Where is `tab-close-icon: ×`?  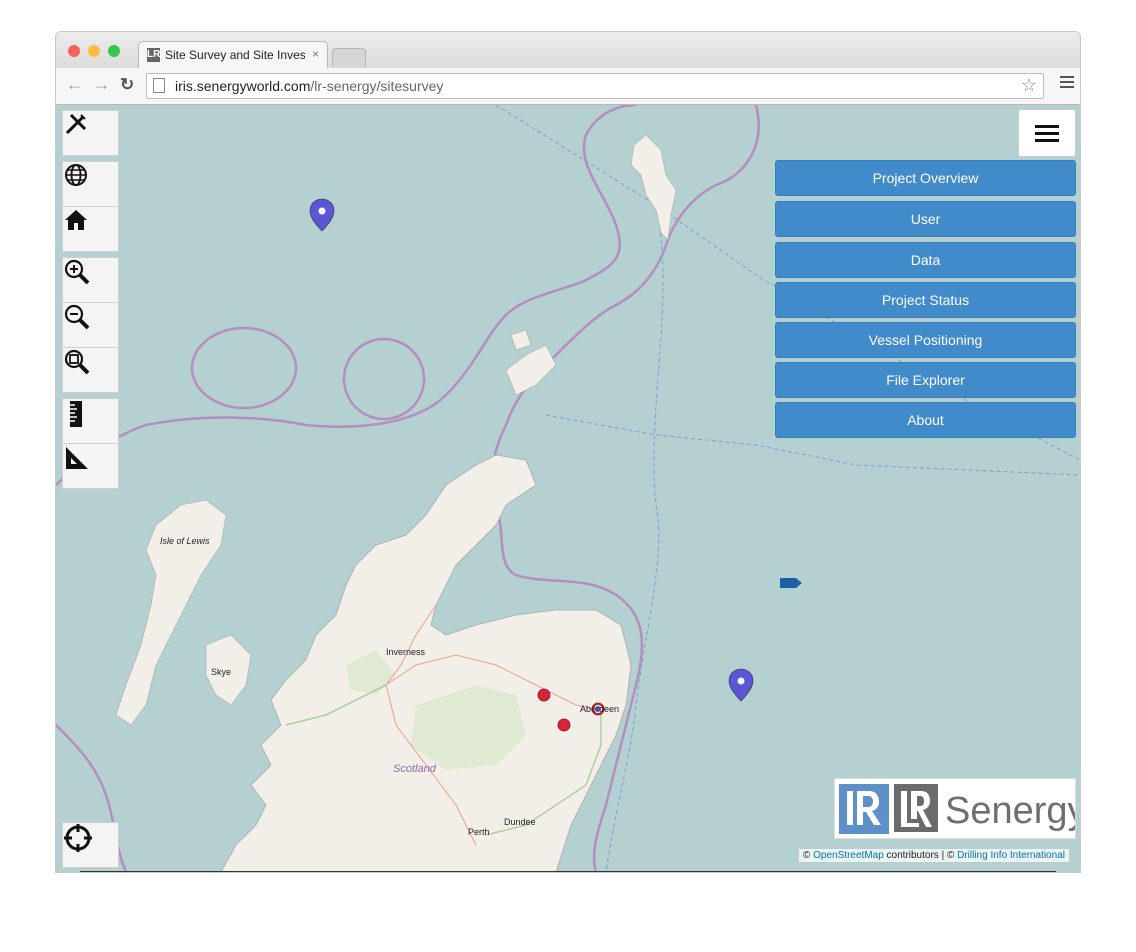
tab-close-icon: × is located at coordinates (315, 54).